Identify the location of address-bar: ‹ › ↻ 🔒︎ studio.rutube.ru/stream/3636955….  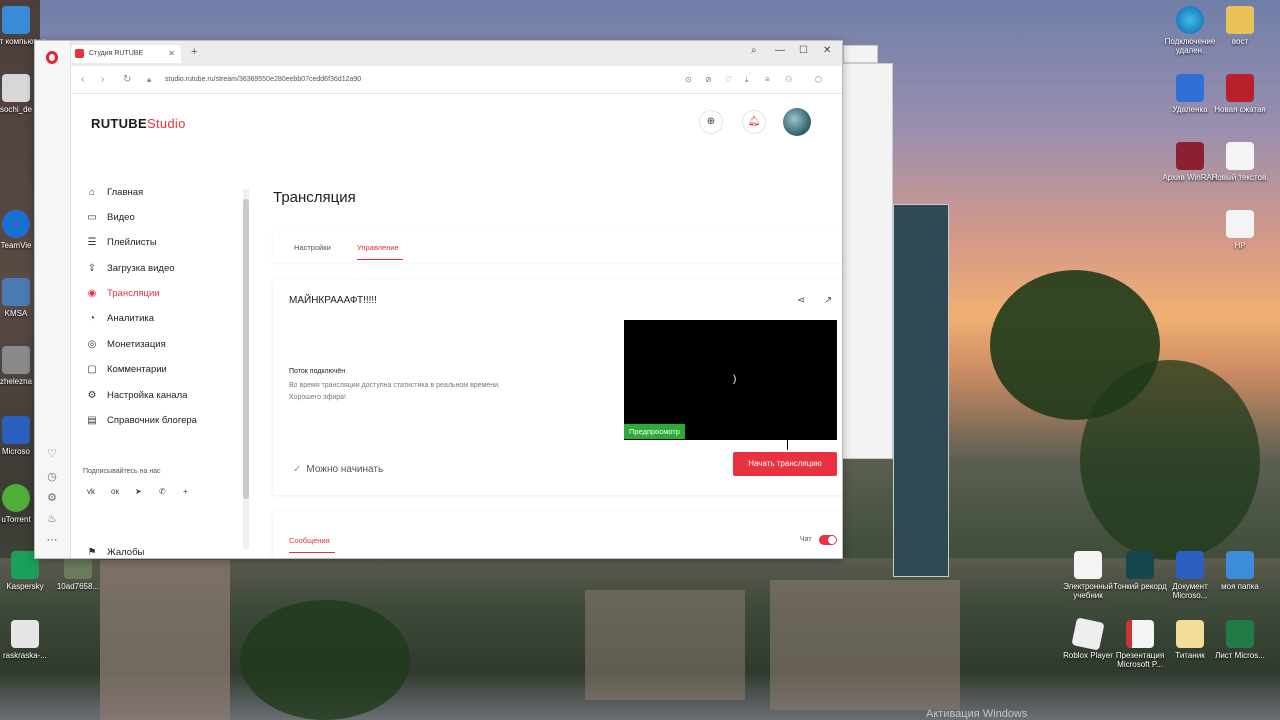
(456, 80).